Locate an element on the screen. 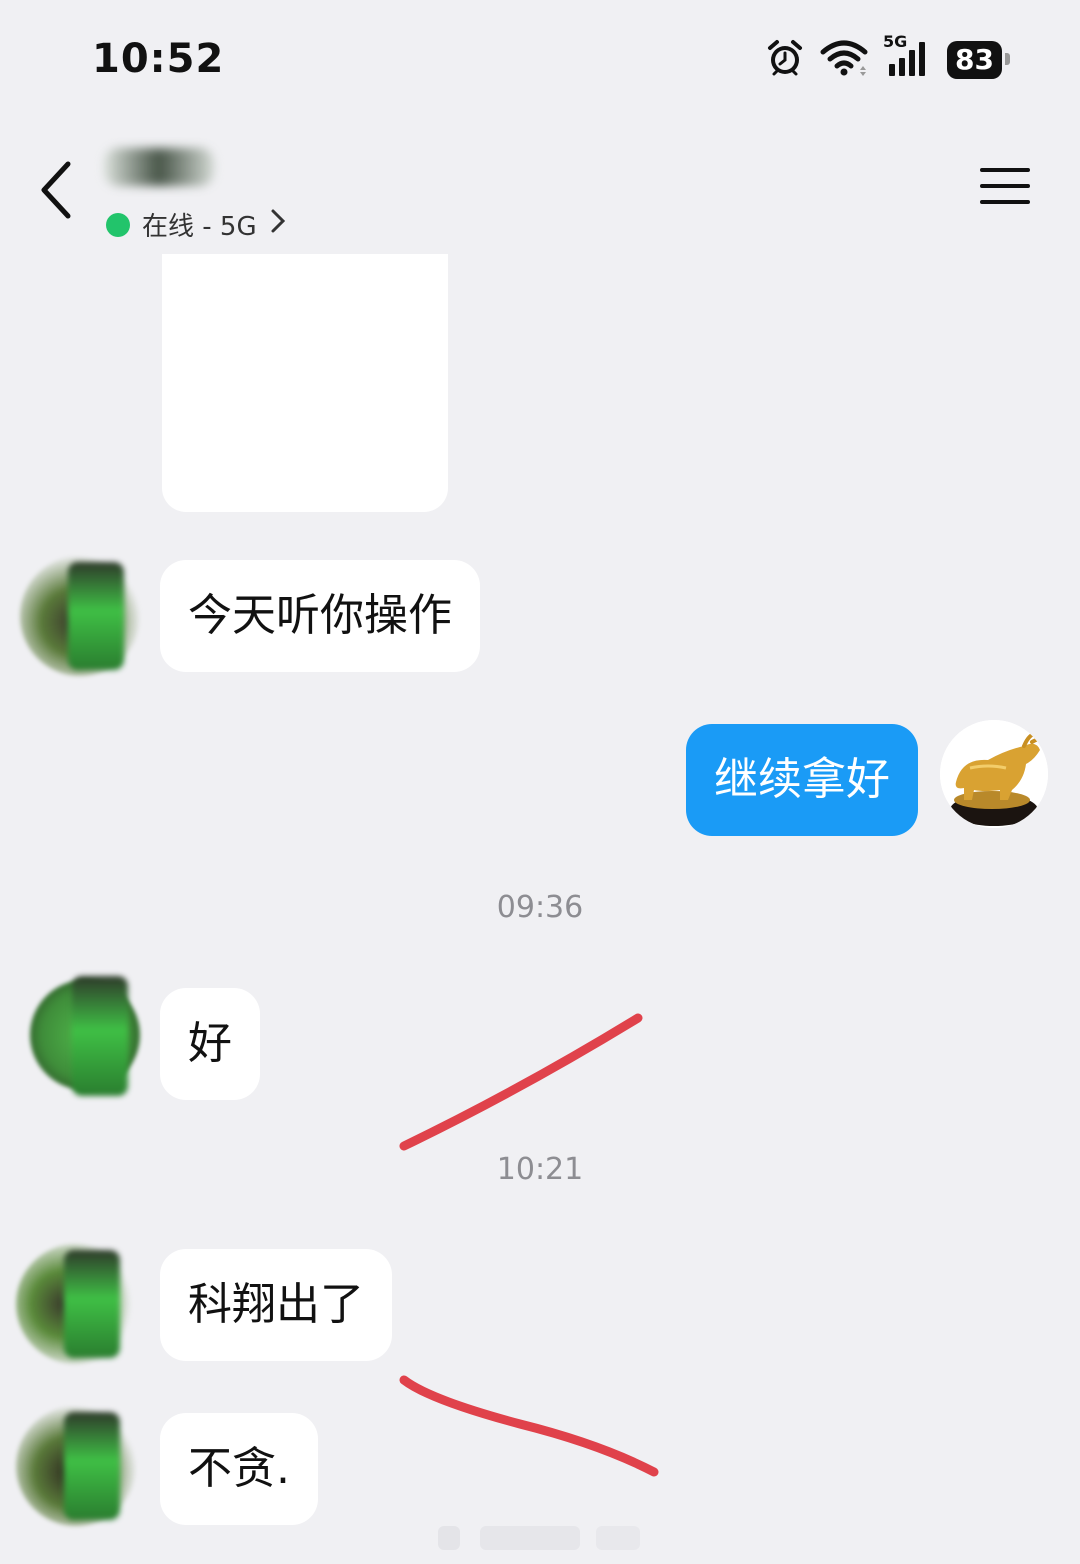  home-indicator is located at coordinates (539, 1538).